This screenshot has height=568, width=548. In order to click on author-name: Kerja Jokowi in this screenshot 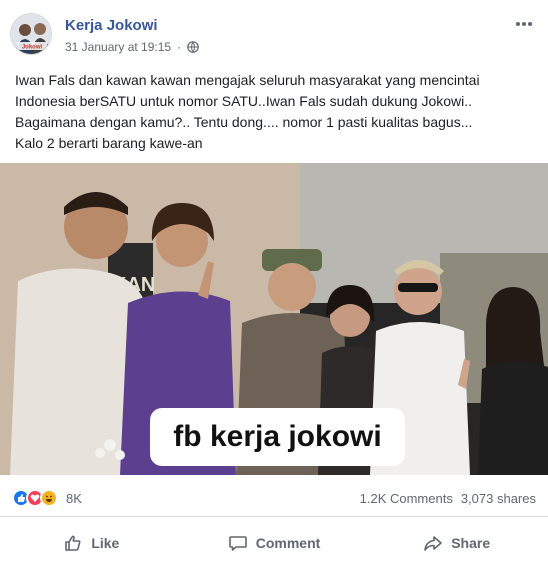, I will do `click(111, 25)`.